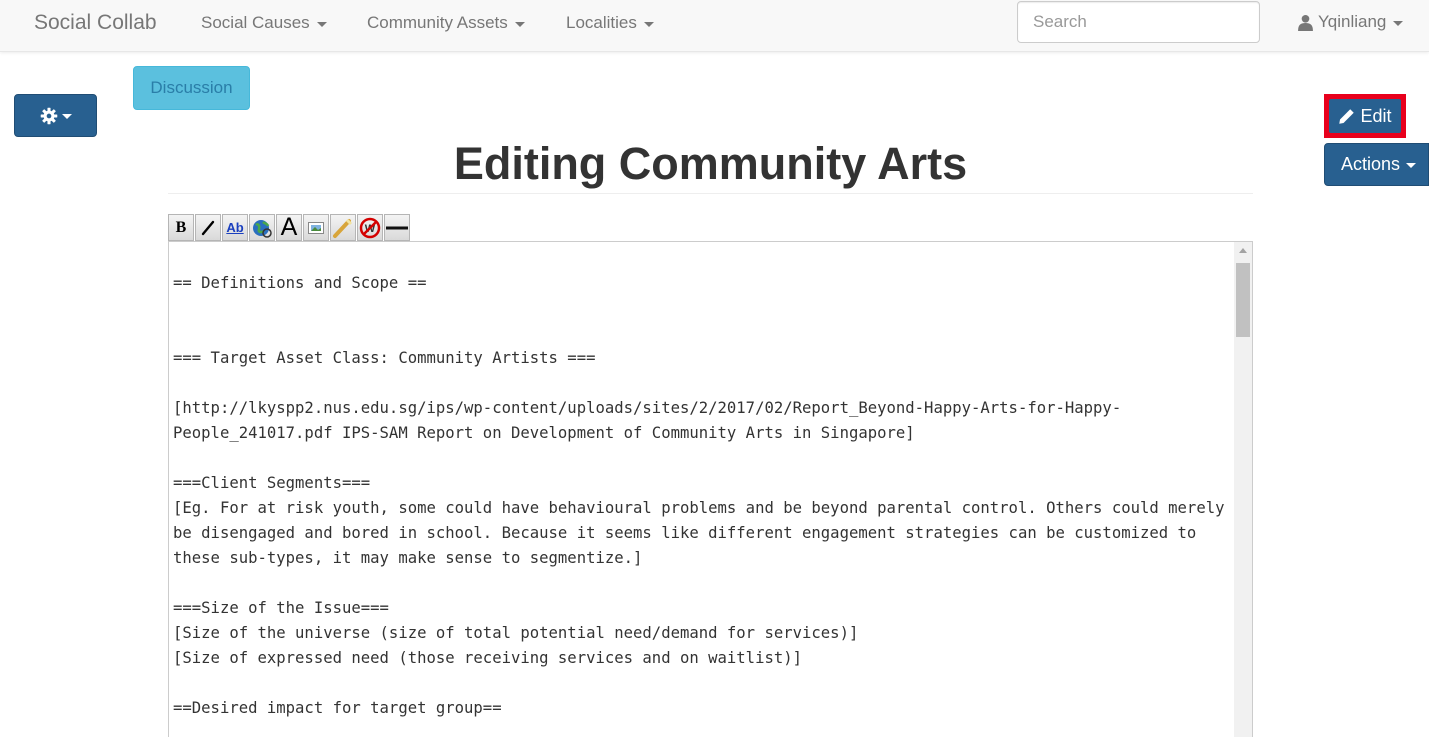 Image resolution: width=1429 pixels, height=737 pixels. I want to click on search-input, so click(1138, 22).